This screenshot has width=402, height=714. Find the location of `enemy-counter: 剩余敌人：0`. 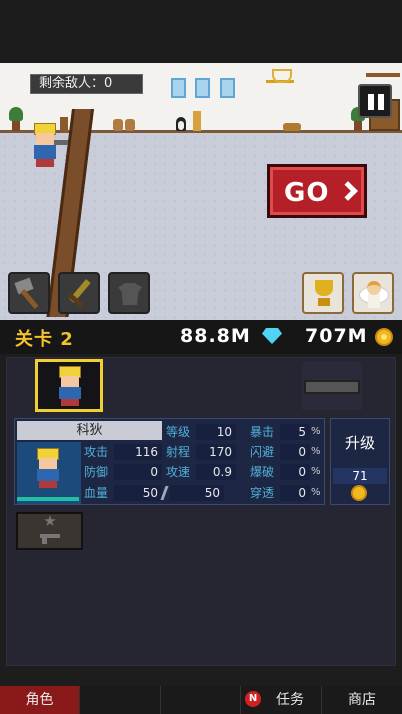

enemy-counter: 剩余敌人：0 is located at coordinates (86, 84).